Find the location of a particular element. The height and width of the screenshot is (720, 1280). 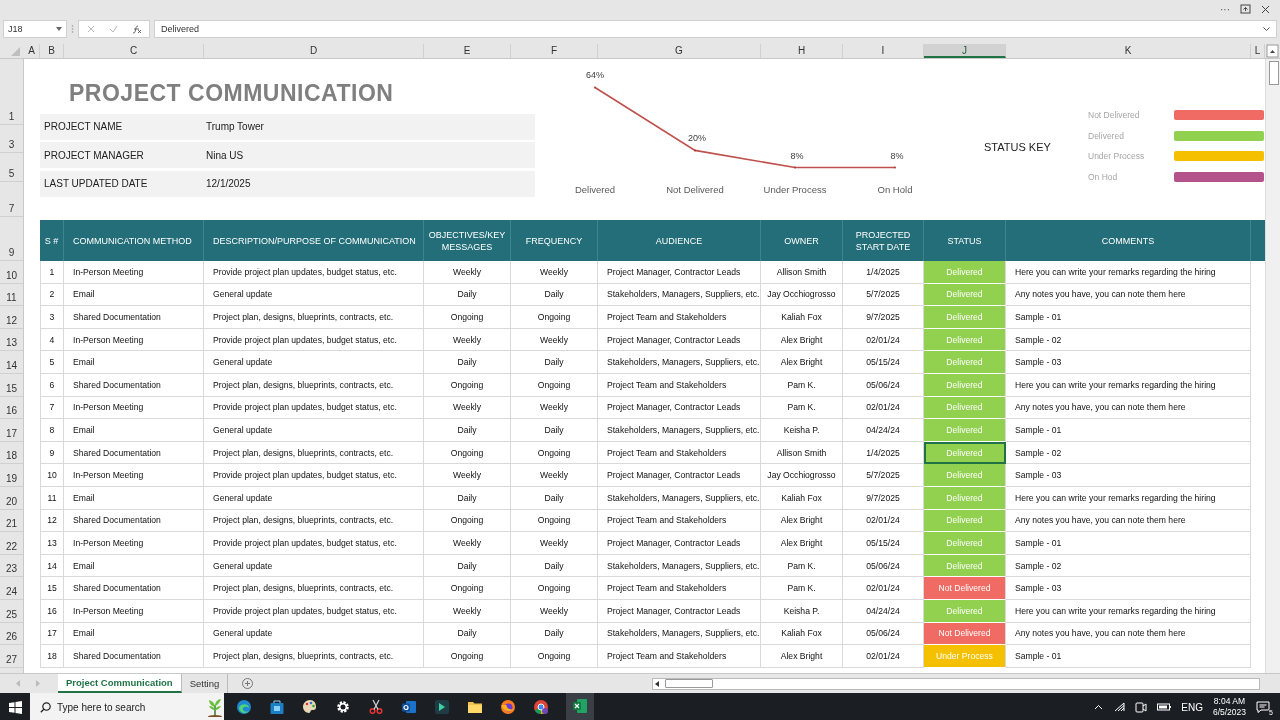

column-header: G is located at coordinates (679, 51).